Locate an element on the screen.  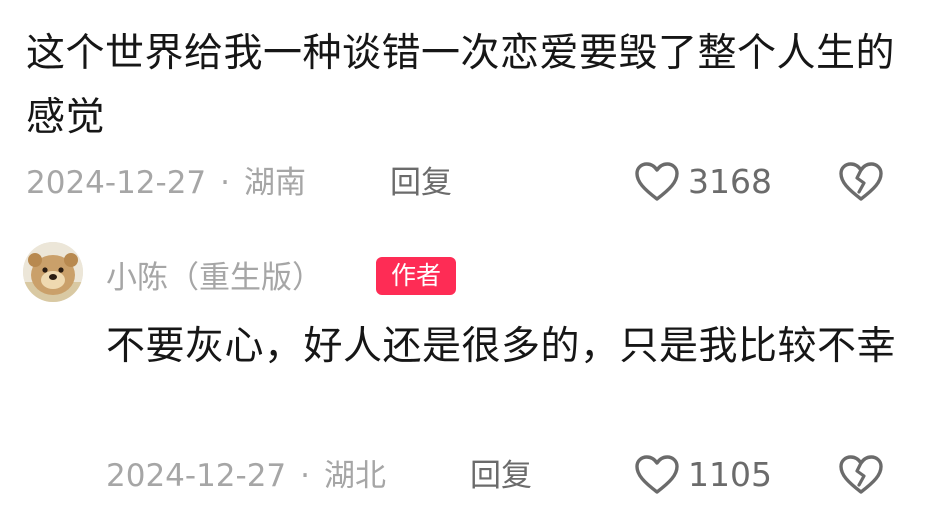
reply-comment-location: 湖北 is located at coordinates (355, 476).